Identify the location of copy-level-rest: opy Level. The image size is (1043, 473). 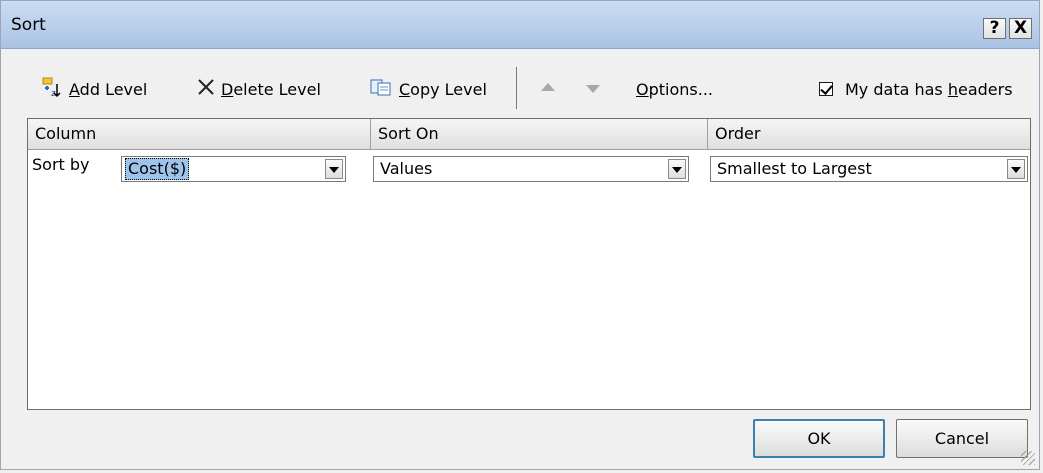
(448, 89).